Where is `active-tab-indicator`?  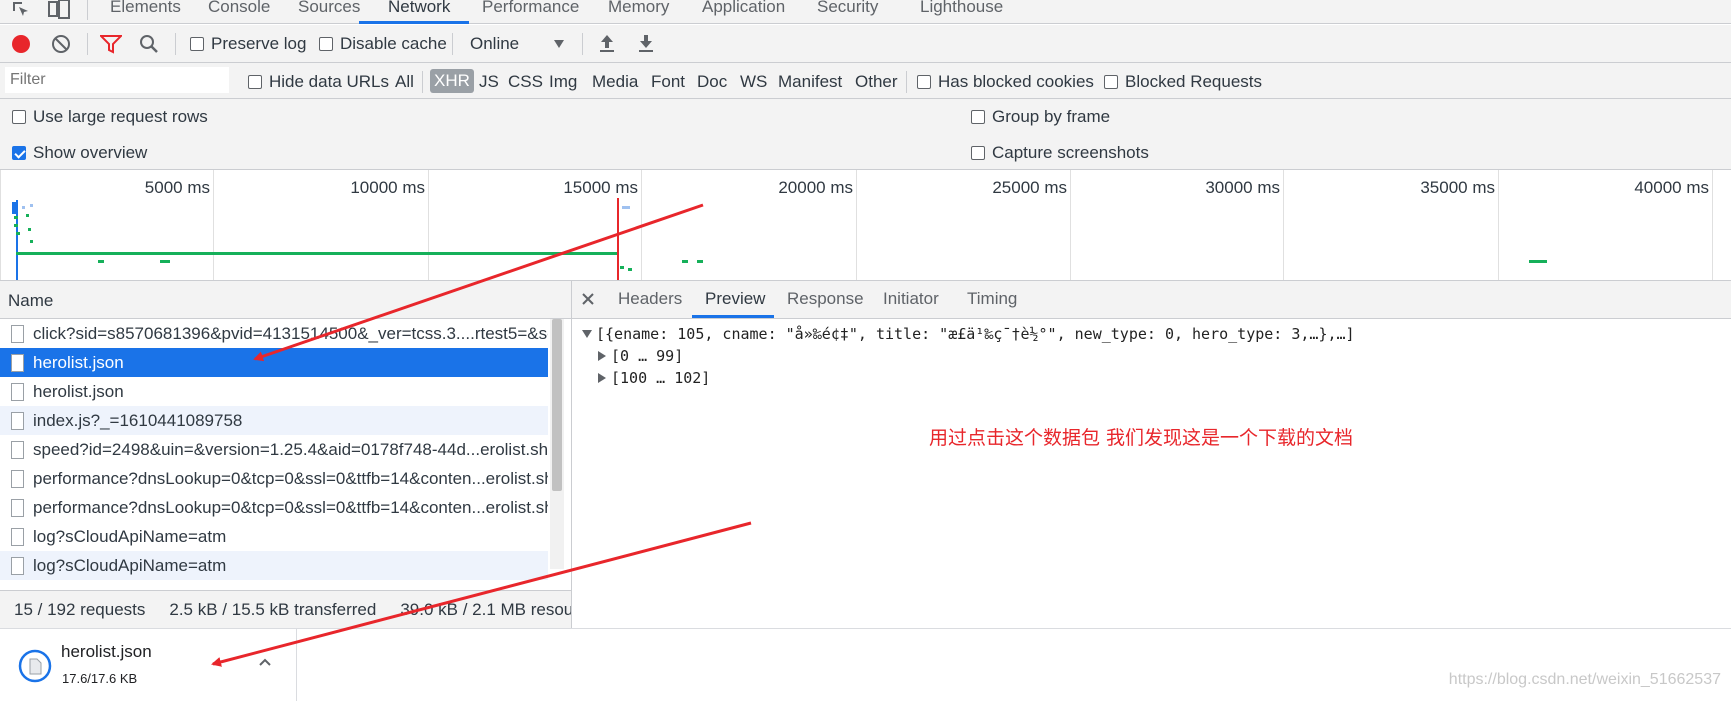
active-tab-indicator is located at coordinates (414, 22).